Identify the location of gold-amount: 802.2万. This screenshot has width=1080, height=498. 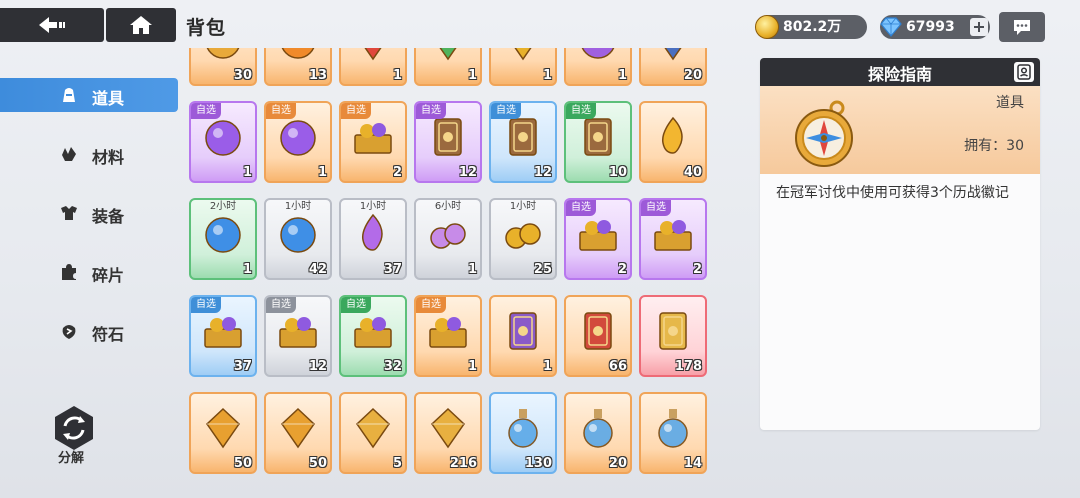
(812, 27).